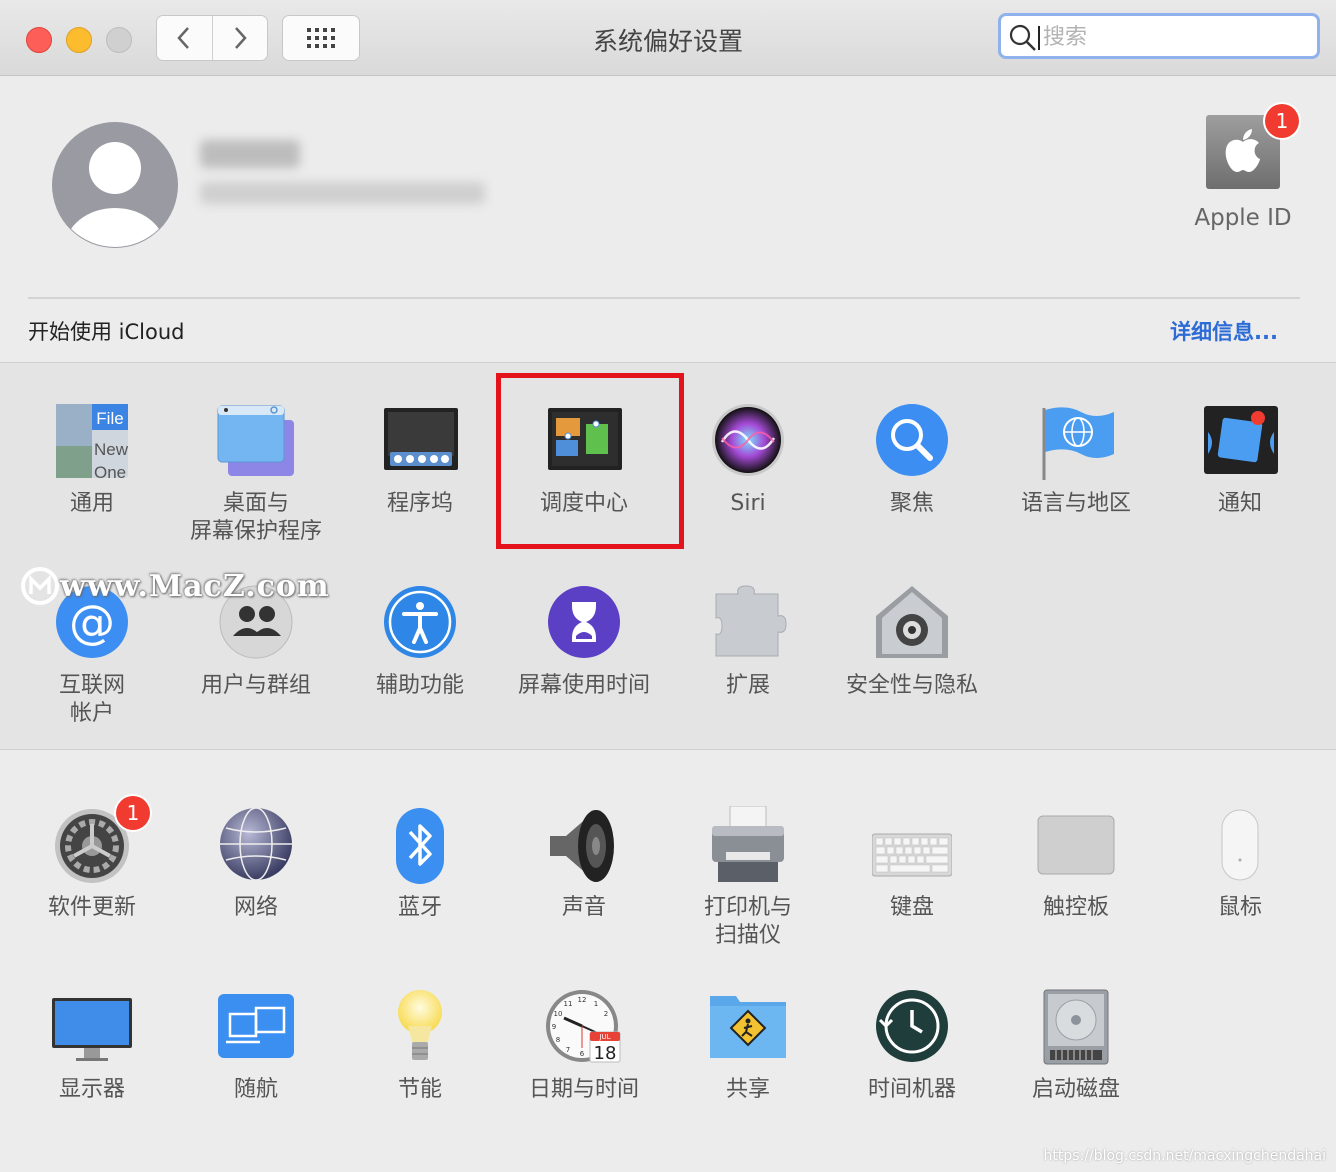 The width and height of the screenshot is (1336, 1172). Describe the element at coordinates (419, 685) in the screenshot. I see `pref-label: 辅助功能` at that location.